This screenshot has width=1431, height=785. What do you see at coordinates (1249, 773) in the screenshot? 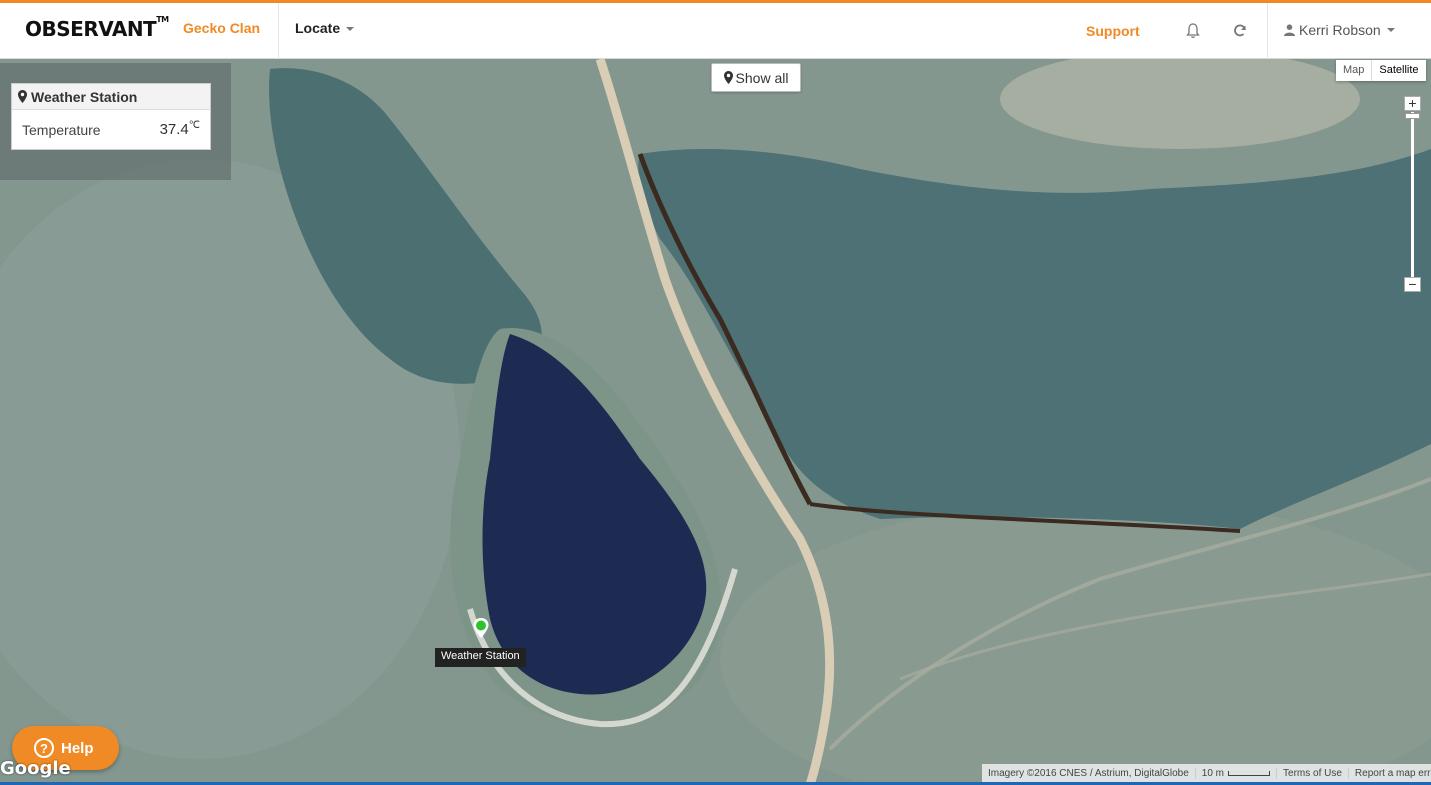
I see `scale-bar` at bounding box center [1249, 773].